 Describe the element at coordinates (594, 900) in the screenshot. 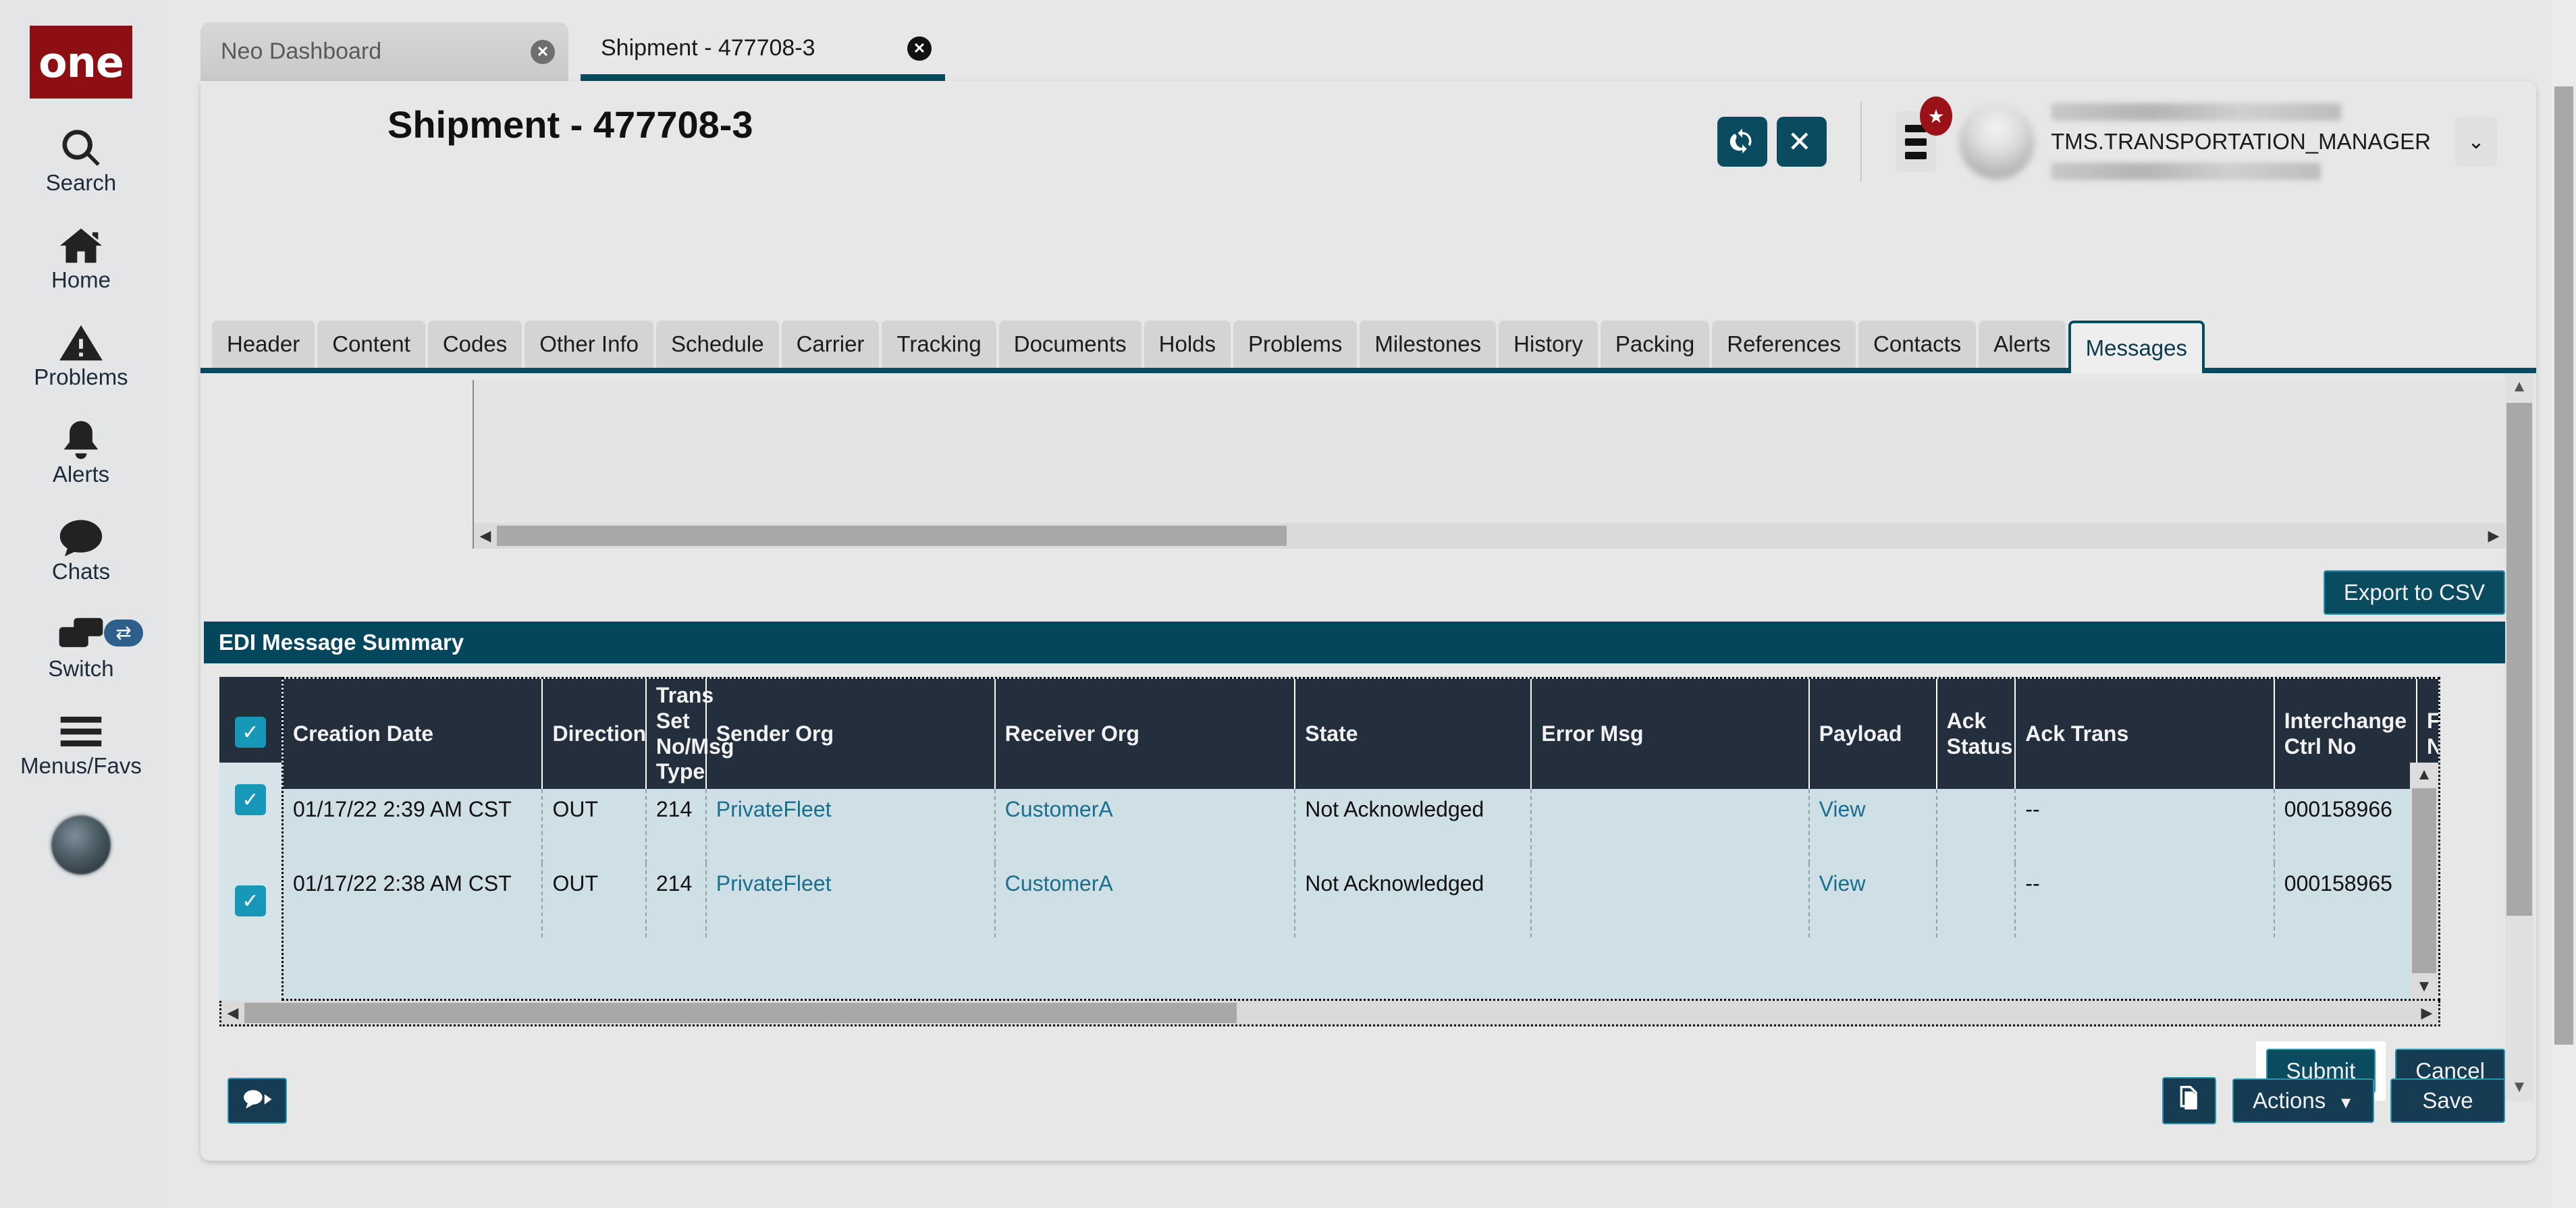

I see `cell-direction: OUT` at that location.